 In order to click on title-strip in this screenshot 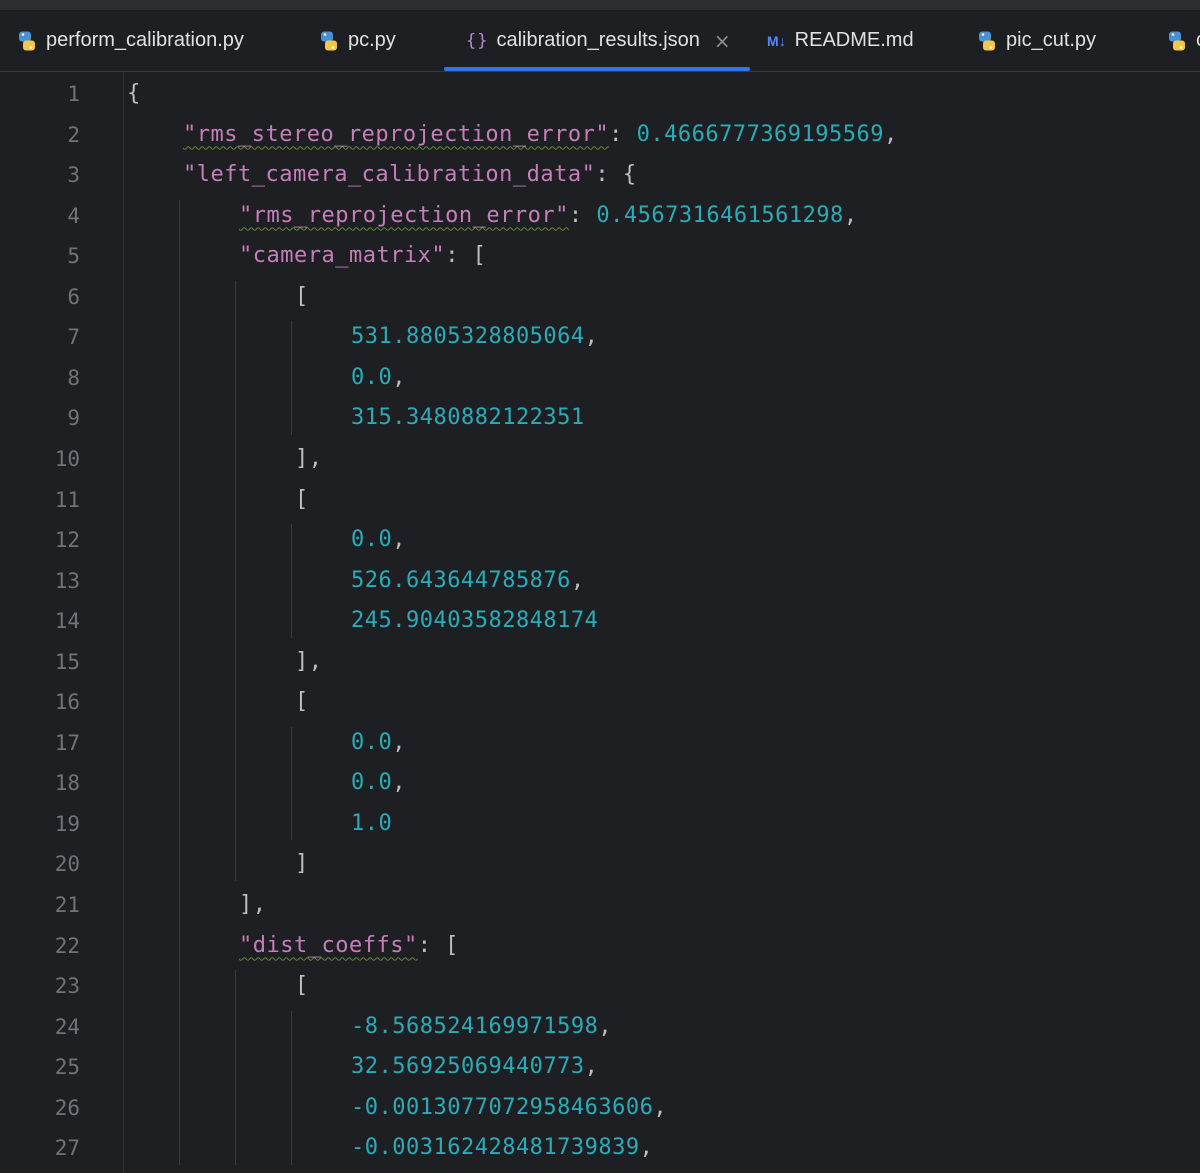, I will do `click(600, 5)`.